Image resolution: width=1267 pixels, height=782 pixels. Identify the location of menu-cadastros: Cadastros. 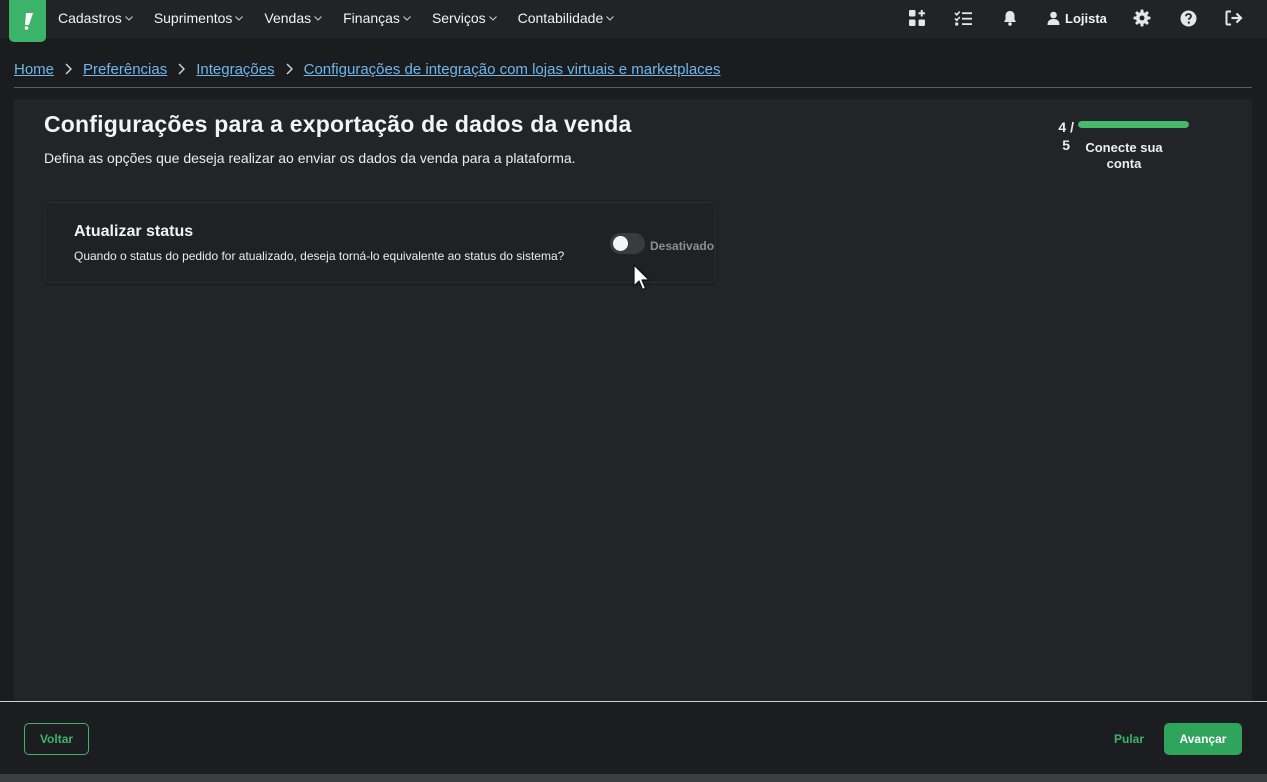
(95, 18).